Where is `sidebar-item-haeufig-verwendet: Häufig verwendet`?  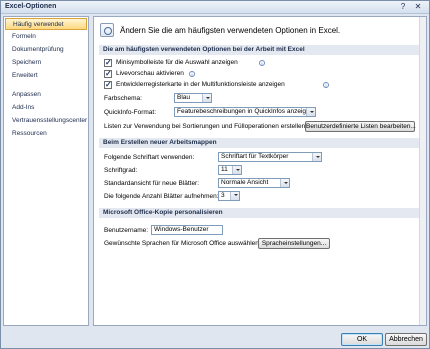 sidebar-item-haeufig-verwendet: Häufig verwendet is located at coordinates (46, 24).